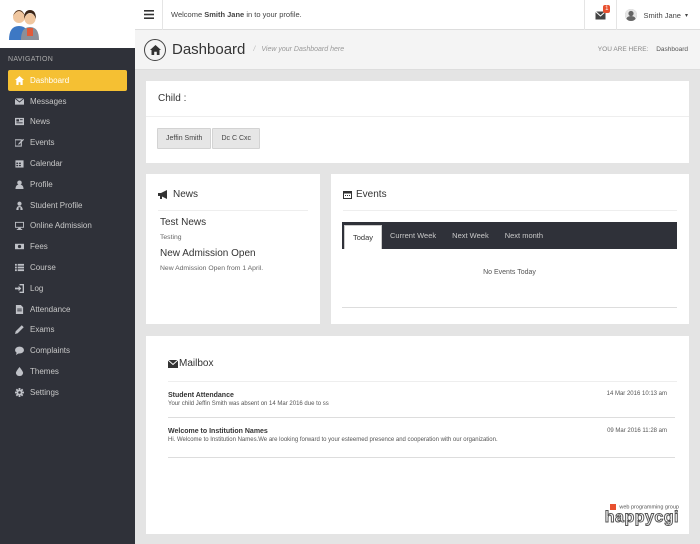  I want to click on sidebar-item-label: Fees, so click(39, 247).